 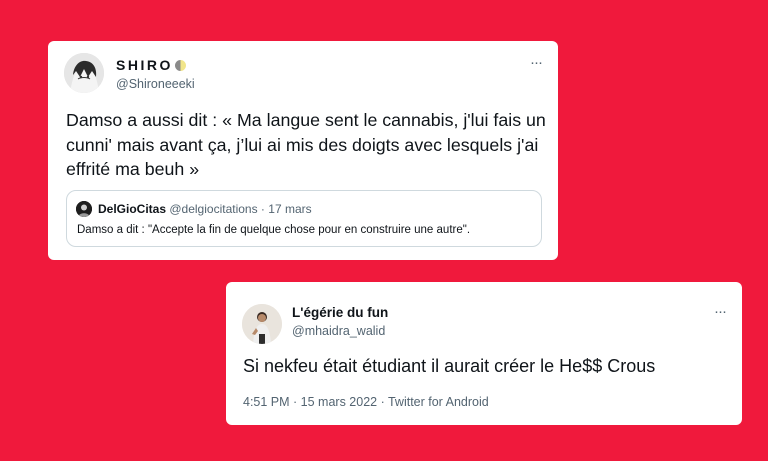 I want to click on quote-avatar-image, so click(x=84, y=209).